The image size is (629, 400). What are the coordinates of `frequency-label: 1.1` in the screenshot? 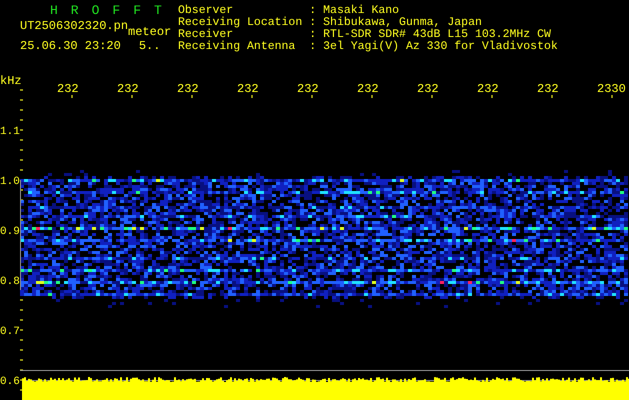 It's located at (10, 132).